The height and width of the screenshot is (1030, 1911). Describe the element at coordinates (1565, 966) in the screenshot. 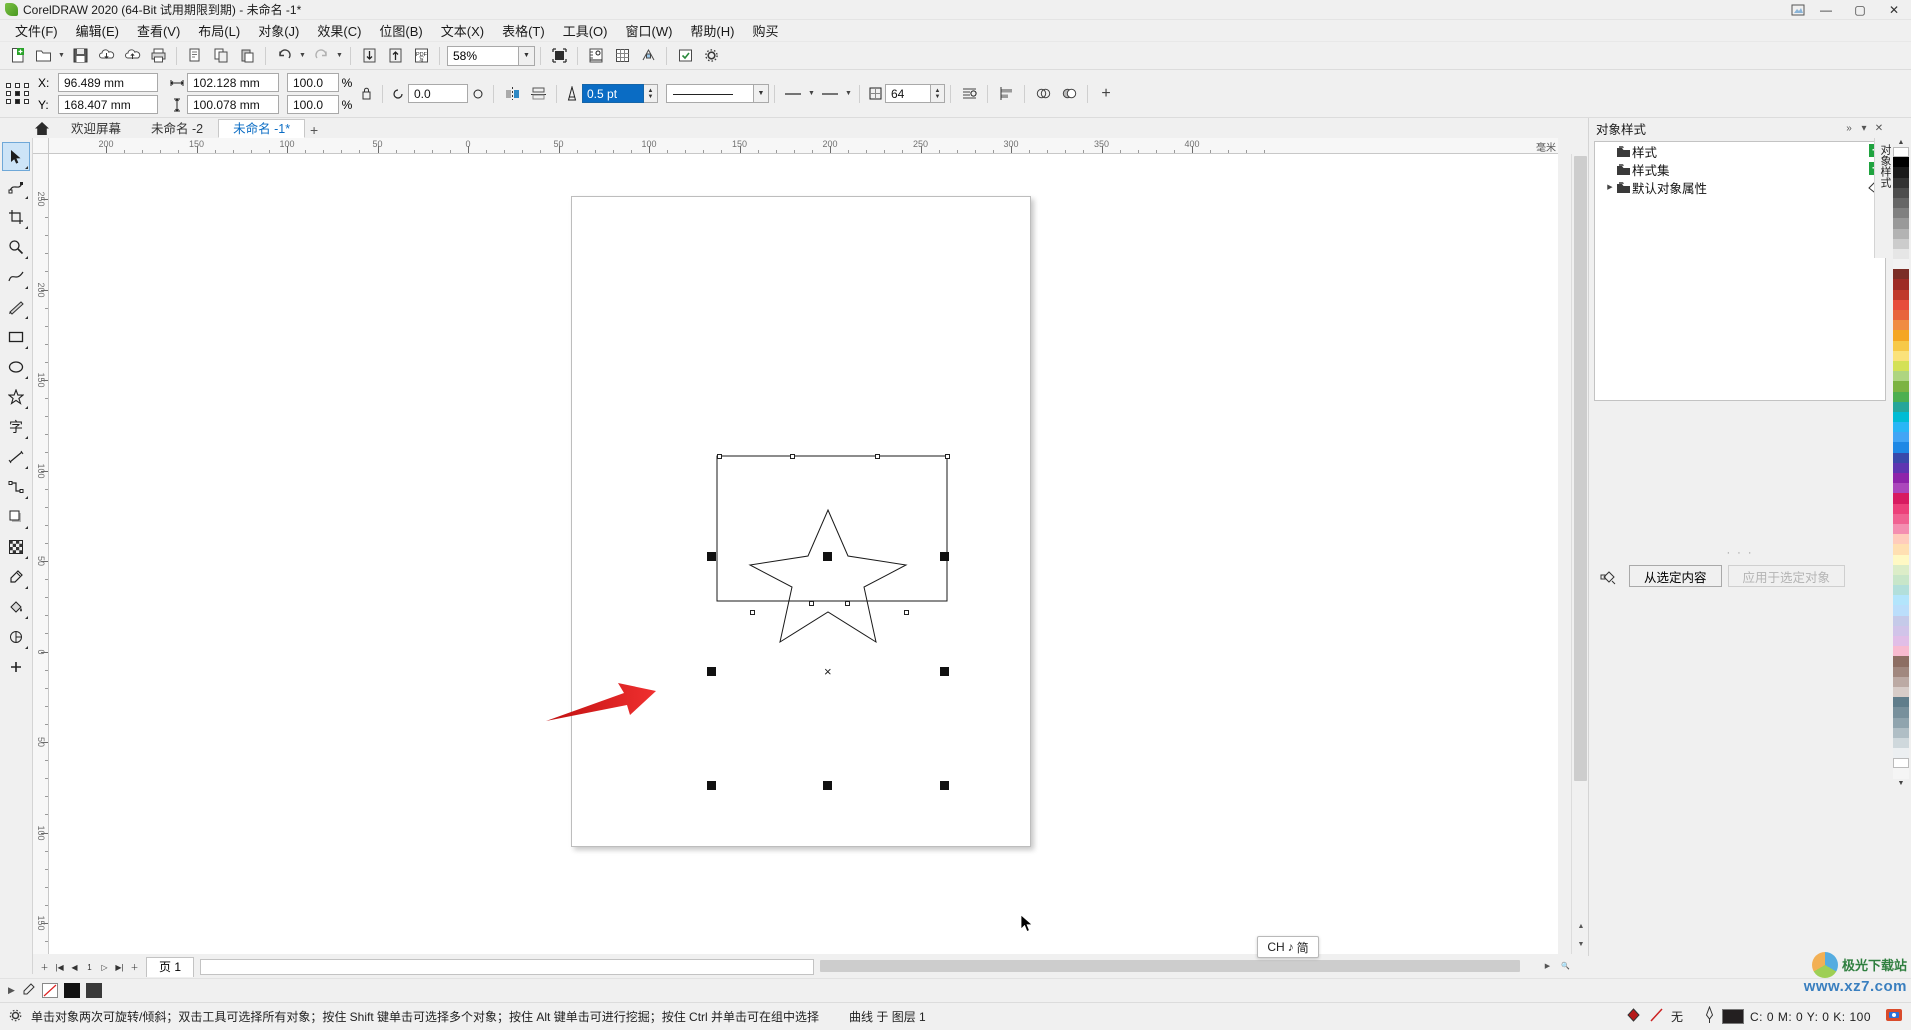

I see `zoom-to-fit-icon: 🔍` at that location.